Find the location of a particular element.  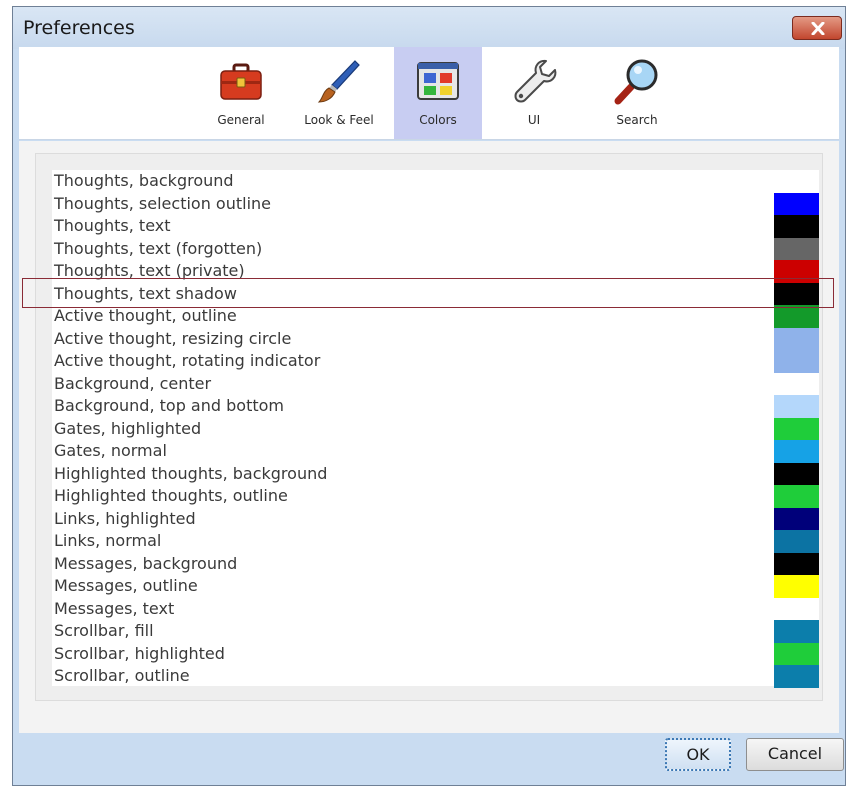

color-setting-row: Thoughts, background is located at coordinates (435, 181).